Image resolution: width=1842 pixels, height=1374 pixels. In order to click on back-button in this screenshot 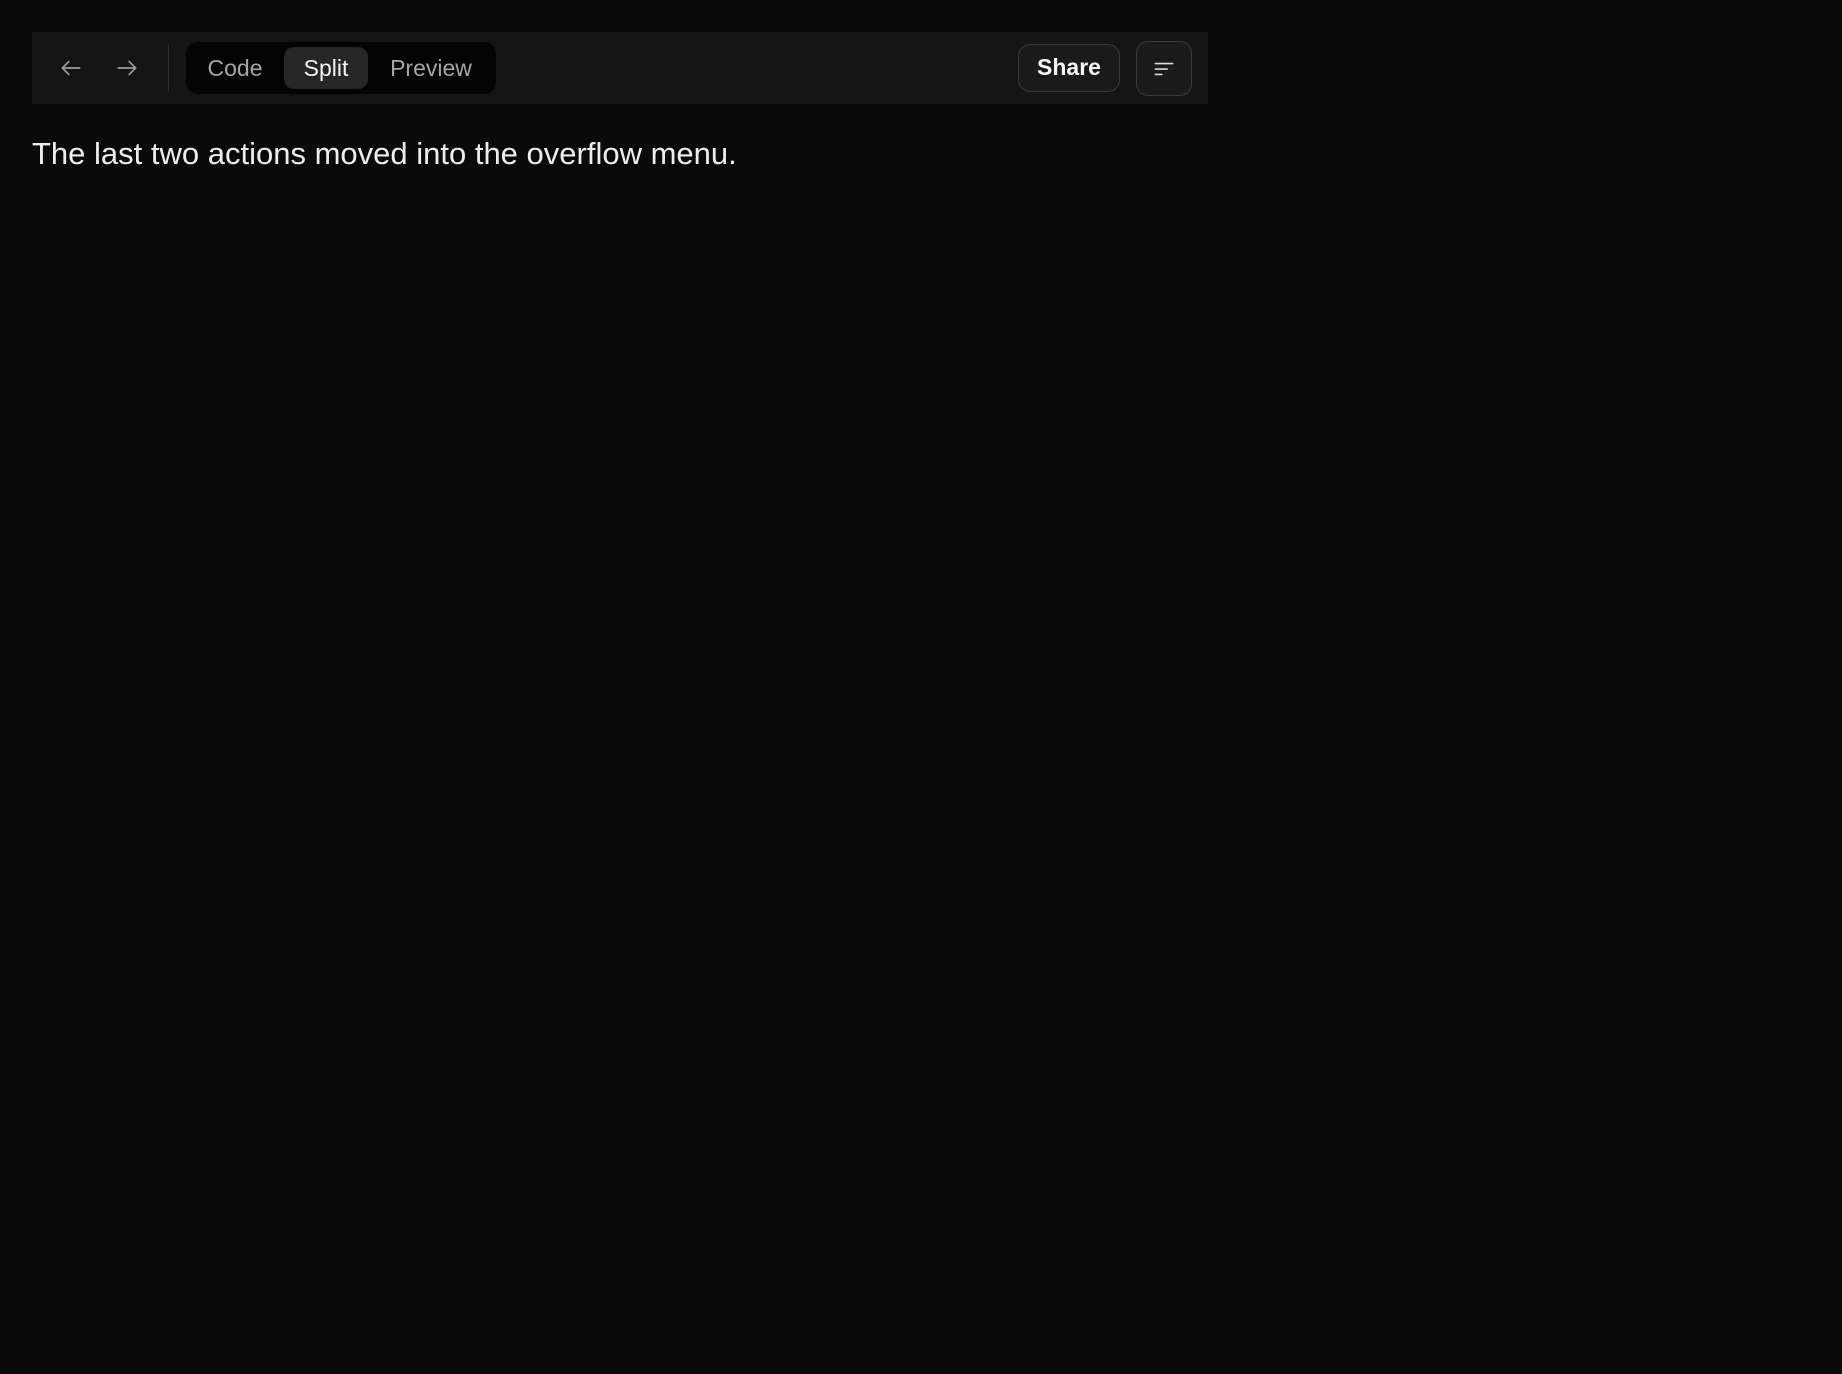, I will do `click(71, 68)`.